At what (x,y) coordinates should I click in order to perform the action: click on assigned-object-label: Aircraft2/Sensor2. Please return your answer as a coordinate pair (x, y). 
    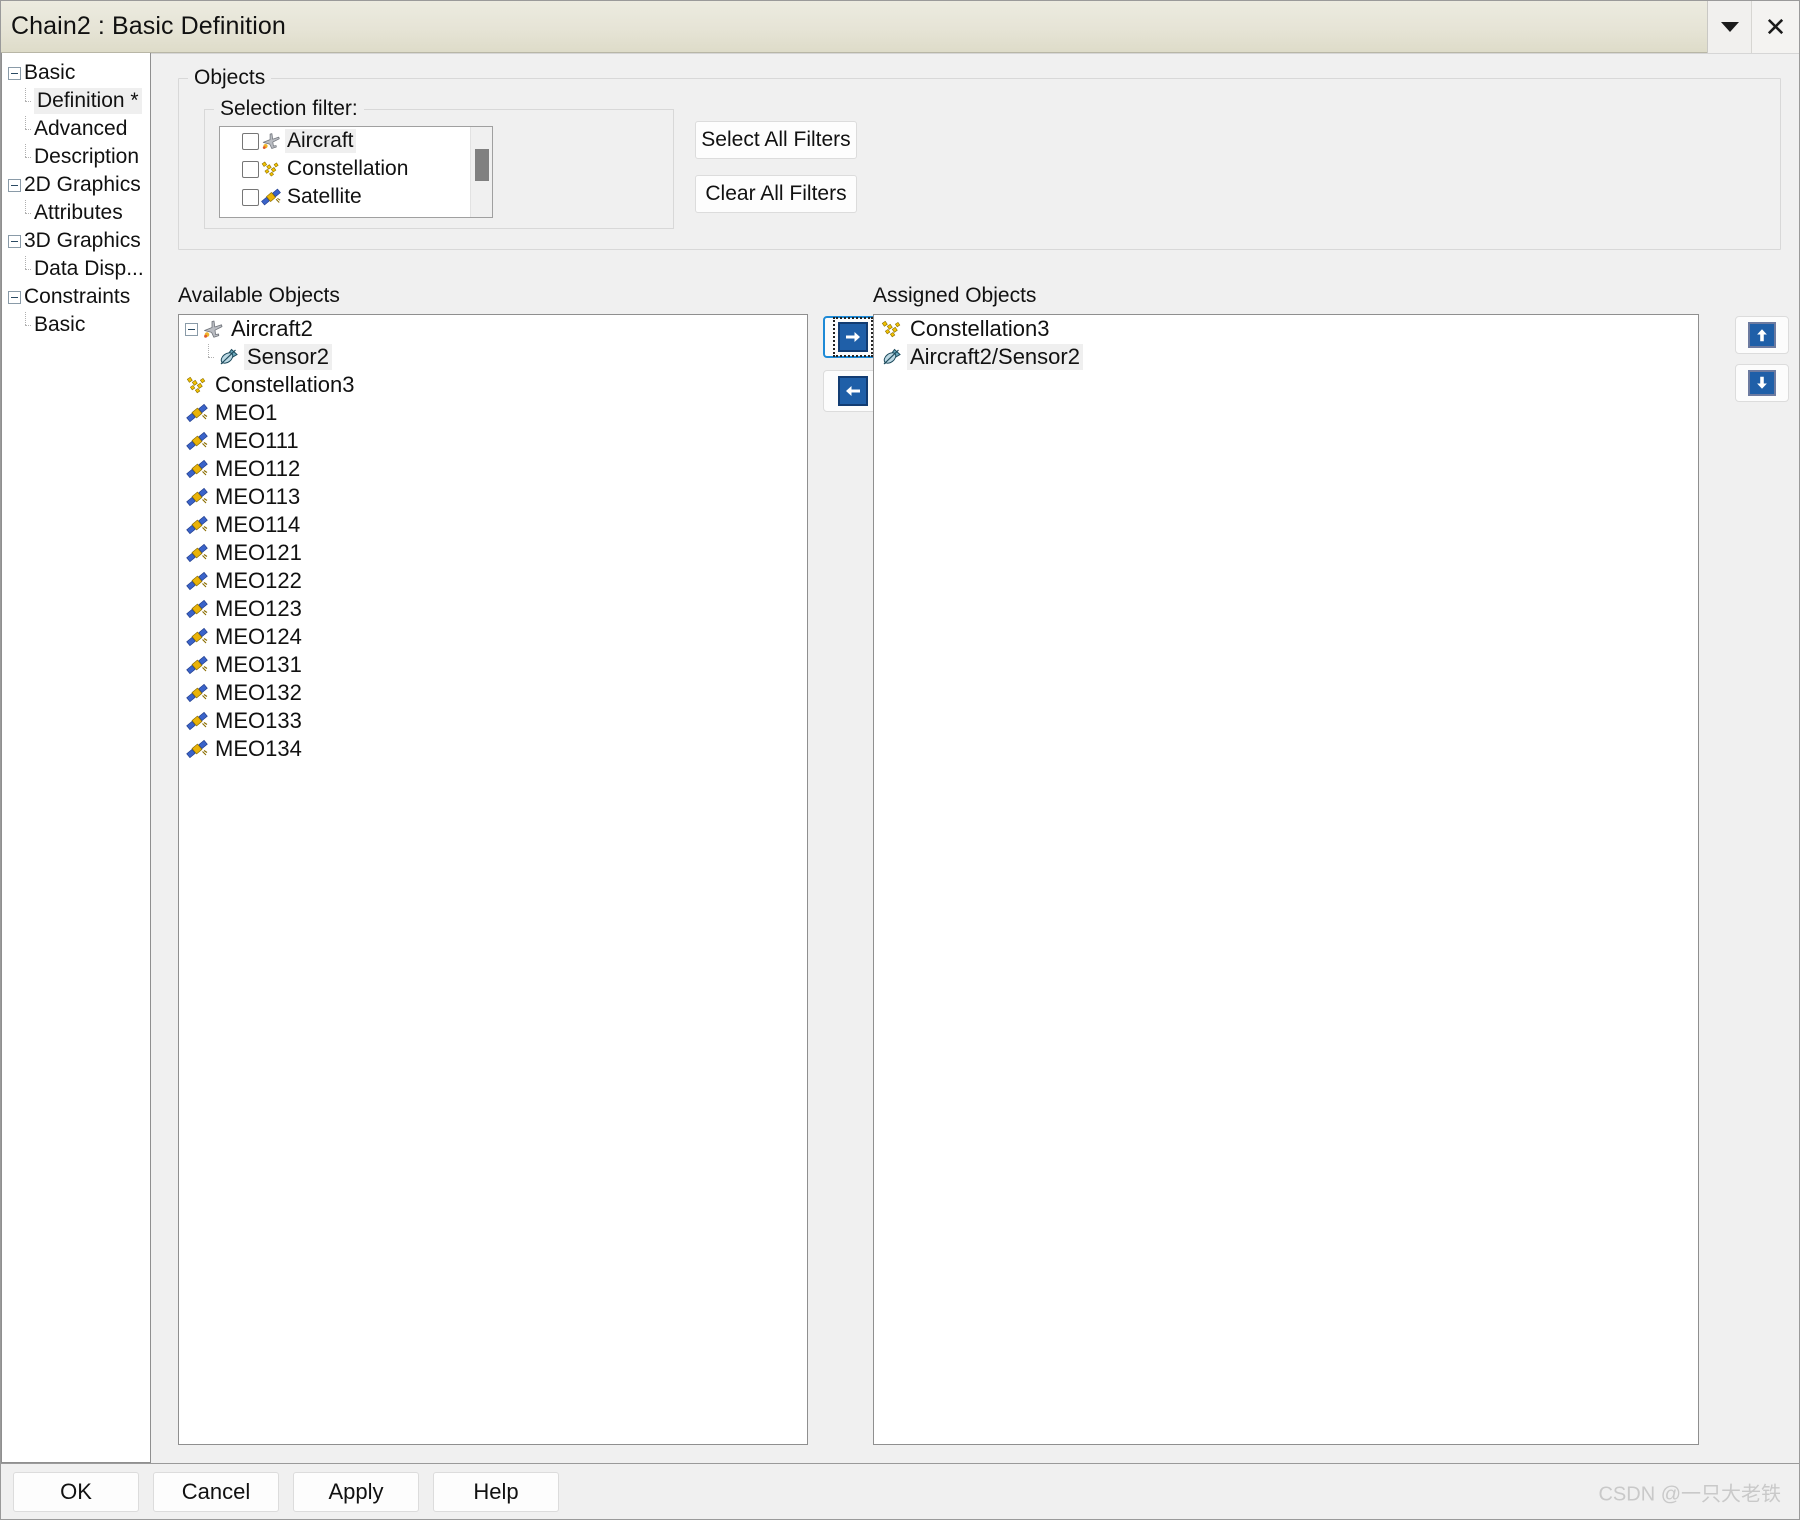
    Looking at the image, I should click on (995, 357).